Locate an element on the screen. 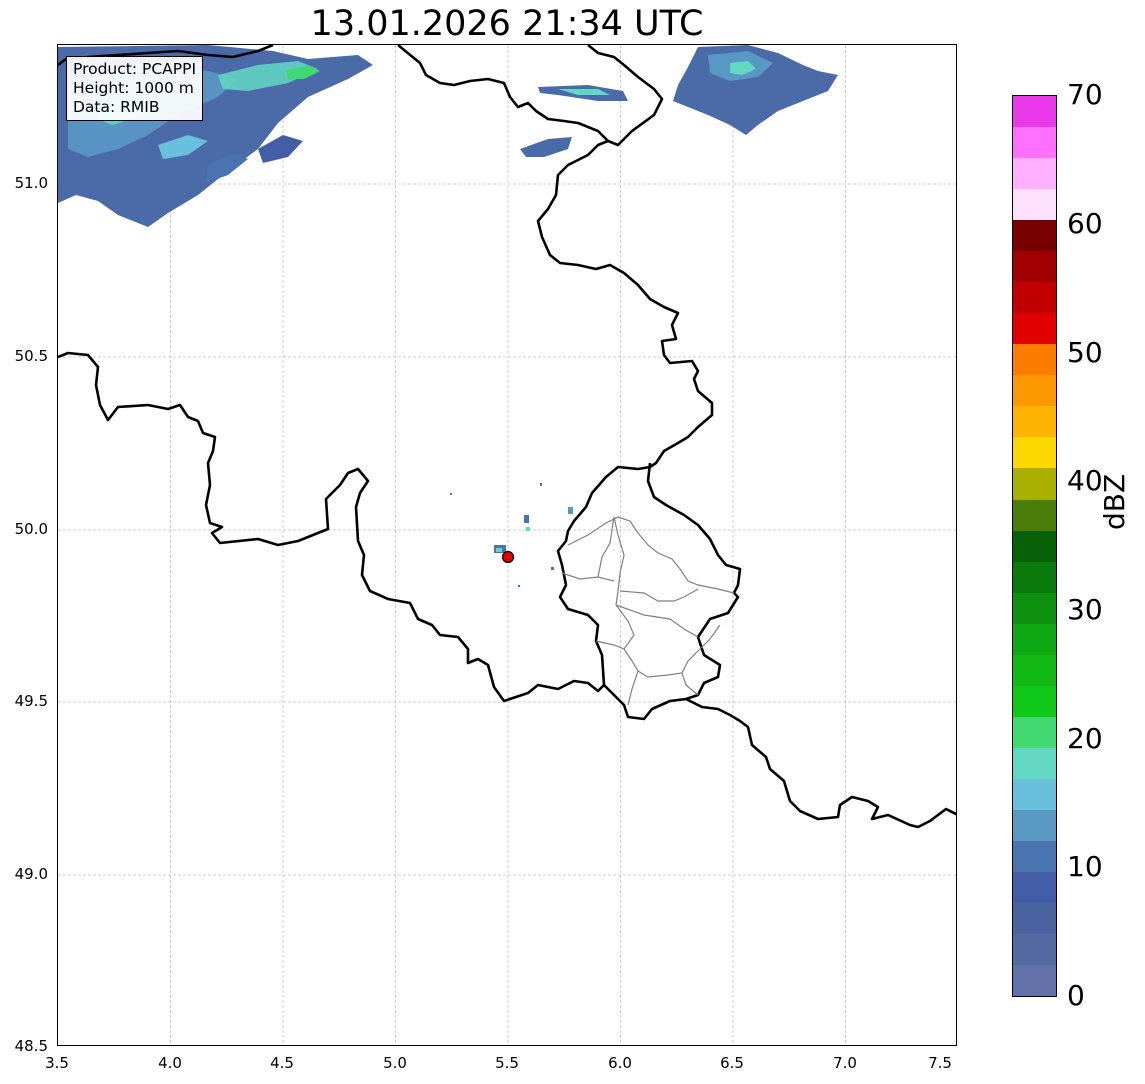  x-tick-label: 6.5 is located at coordinates (732, 1063).